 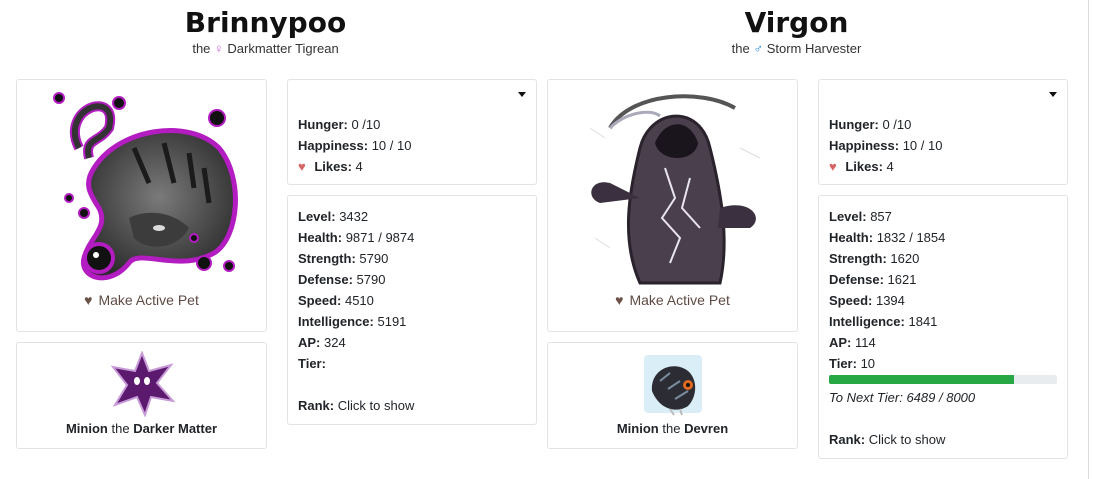 I want to click on tier-row: Tier:, so click(x=312, y=363).